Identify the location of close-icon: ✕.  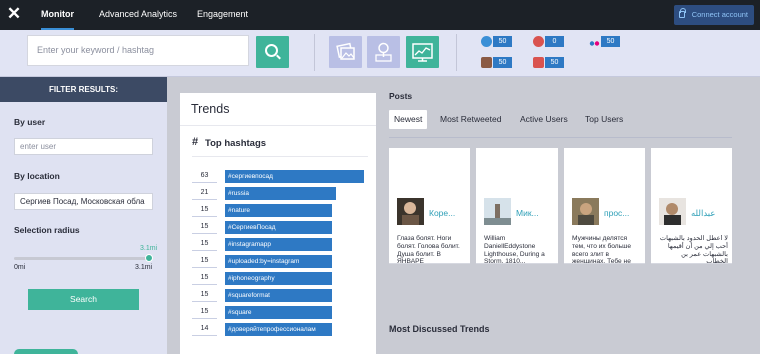
(14, 14).